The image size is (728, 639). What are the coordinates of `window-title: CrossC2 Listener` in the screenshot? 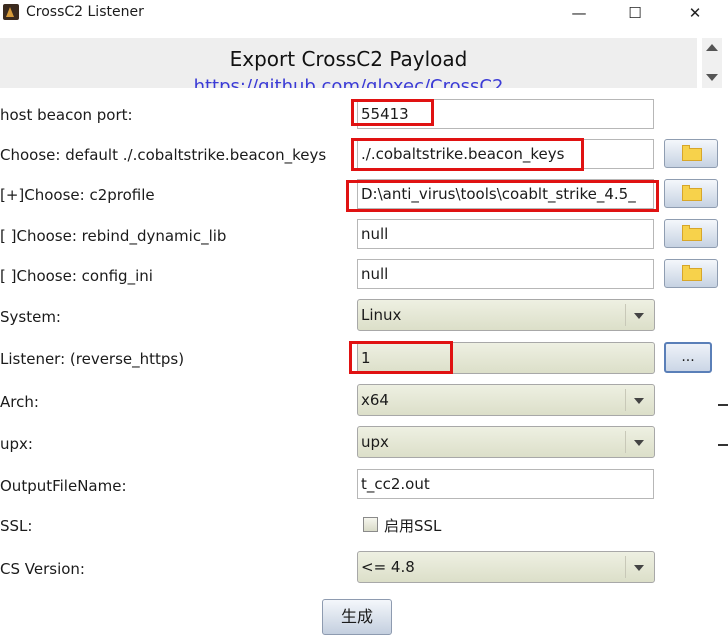 It's located at (85, 12).